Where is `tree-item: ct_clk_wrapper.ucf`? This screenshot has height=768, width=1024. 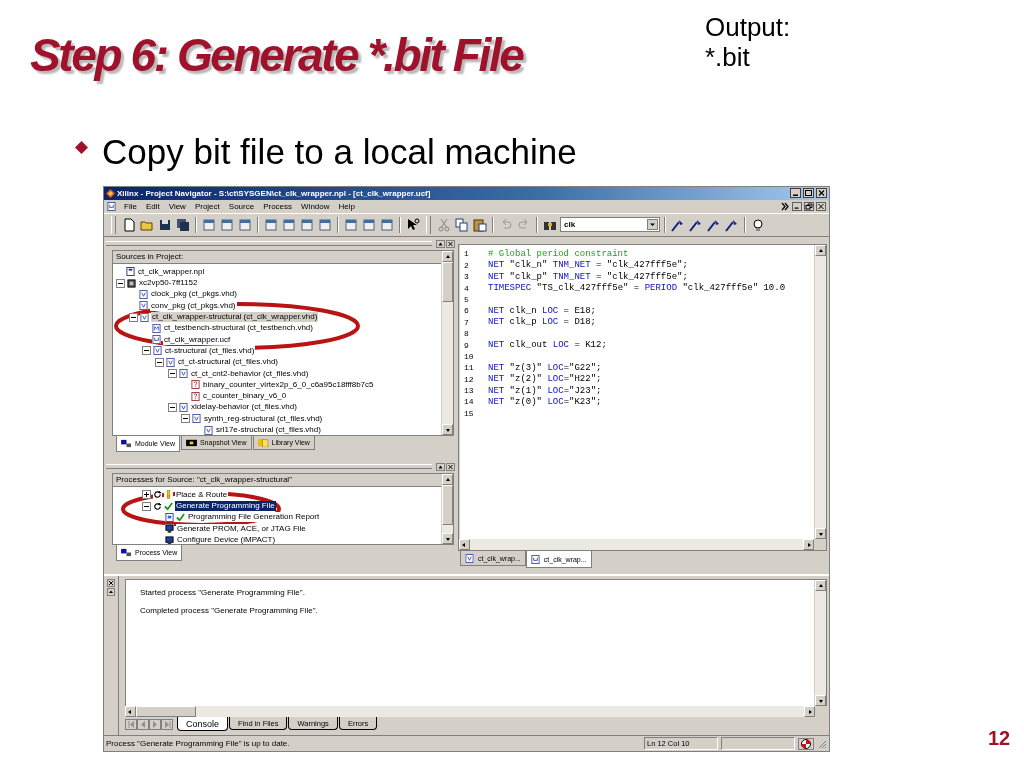 tree-item: ct_clk_wrapper.ucf is located at coordinates (197, 339).